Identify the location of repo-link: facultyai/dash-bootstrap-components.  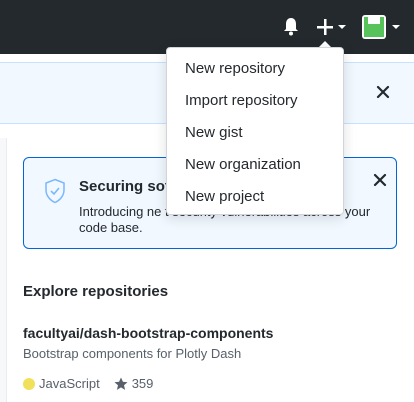
(148, 333).